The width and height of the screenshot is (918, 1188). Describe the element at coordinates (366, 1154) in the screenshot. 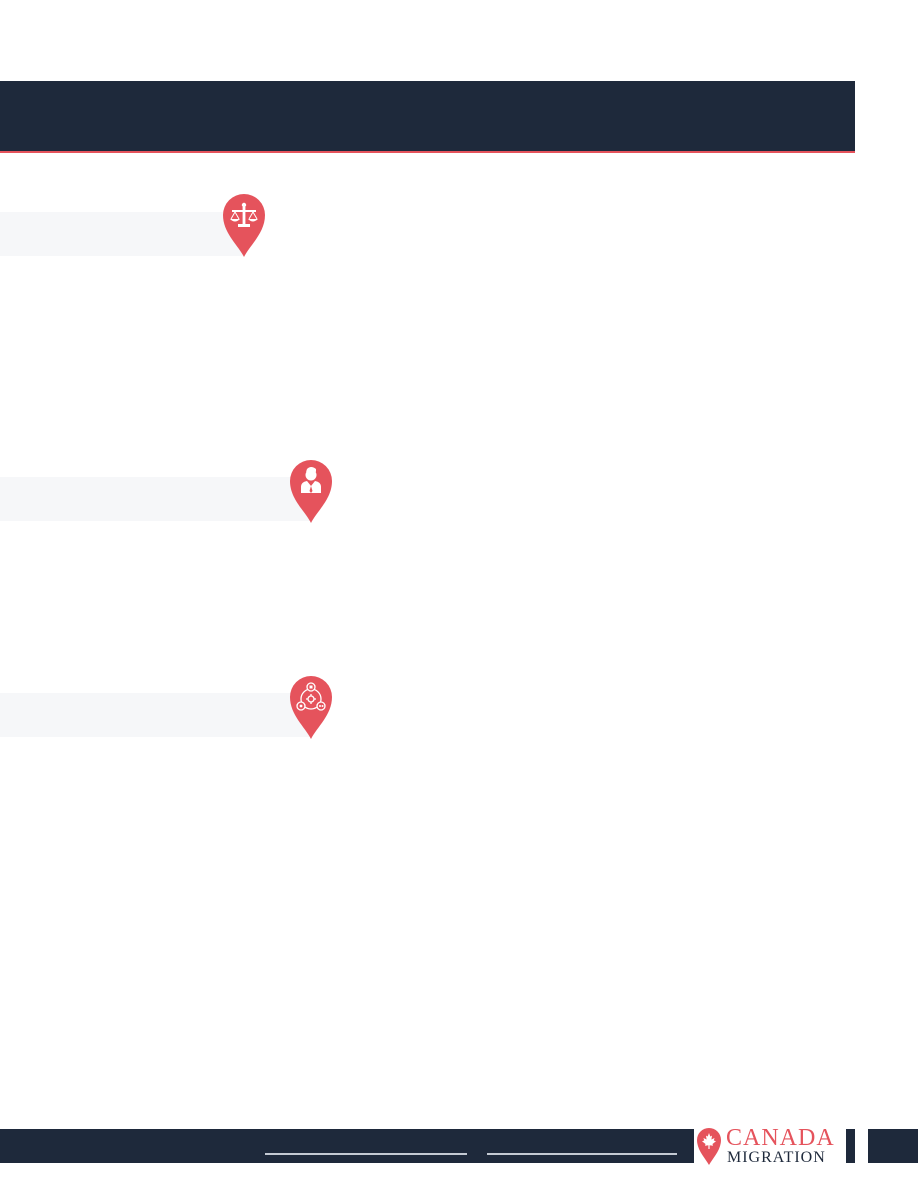

I see `footer-rule-left` at that location.